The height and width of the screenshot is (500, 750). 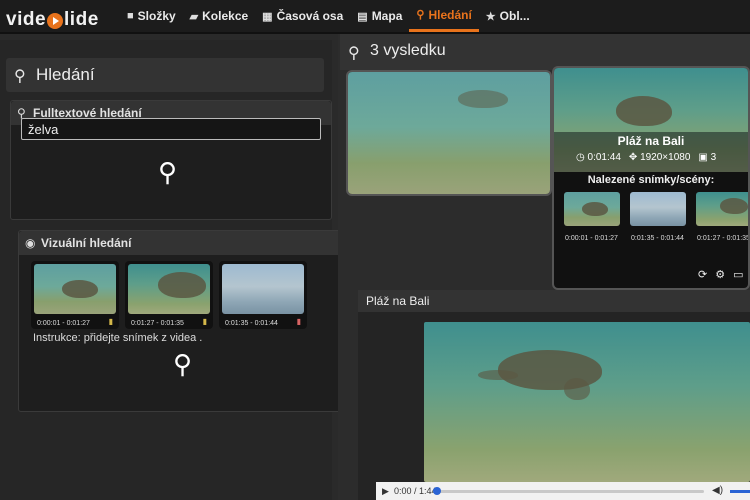 What do you see at coordinates (362, 16) in the screenshot?
I see `map-icon: ▤` at bounding box center [362, 16].